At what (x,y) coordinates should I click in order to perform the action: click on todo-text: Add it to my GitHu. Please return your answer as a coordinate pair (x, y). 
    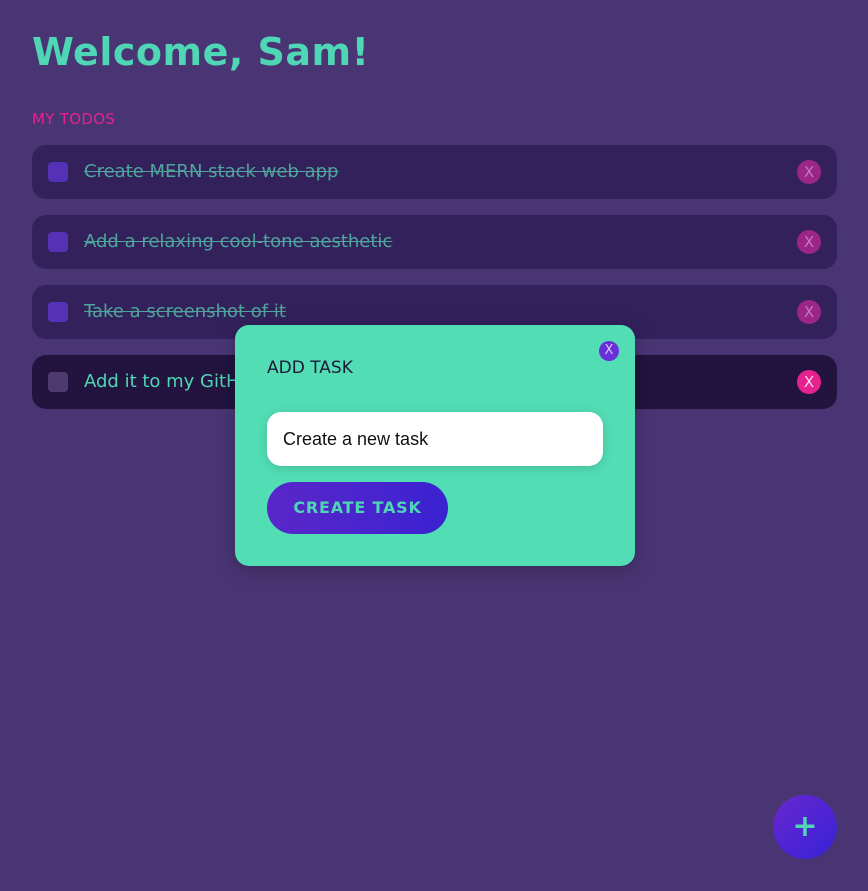
    Looking at the image, I should click on (168, 381).